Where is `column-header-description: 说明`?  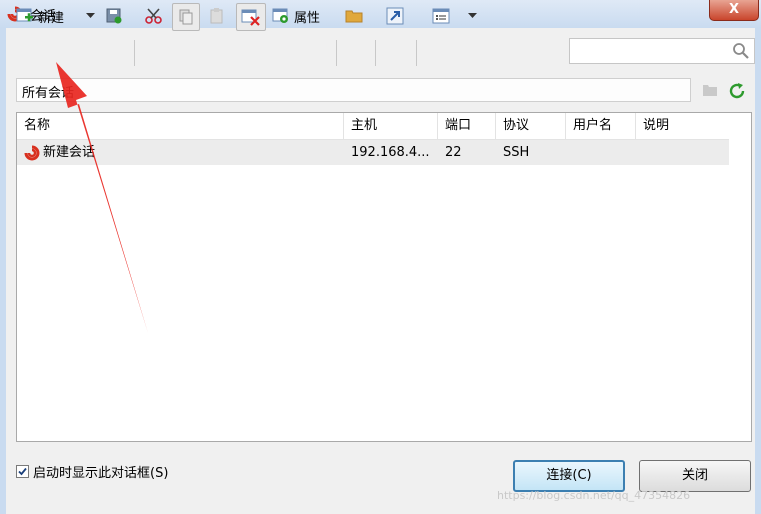 column-header-description: 说明 is located at coordinates (682, 126).